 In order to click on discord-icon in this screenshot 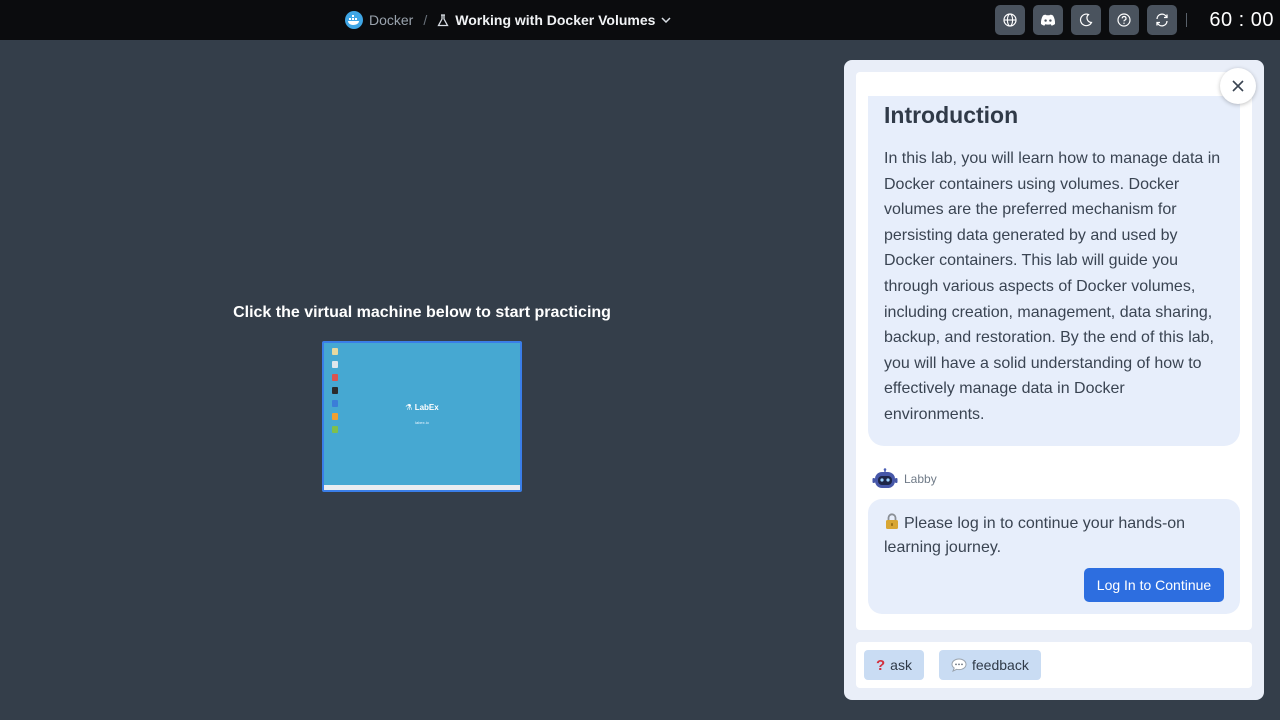, I will do `click(1048, 20)`.